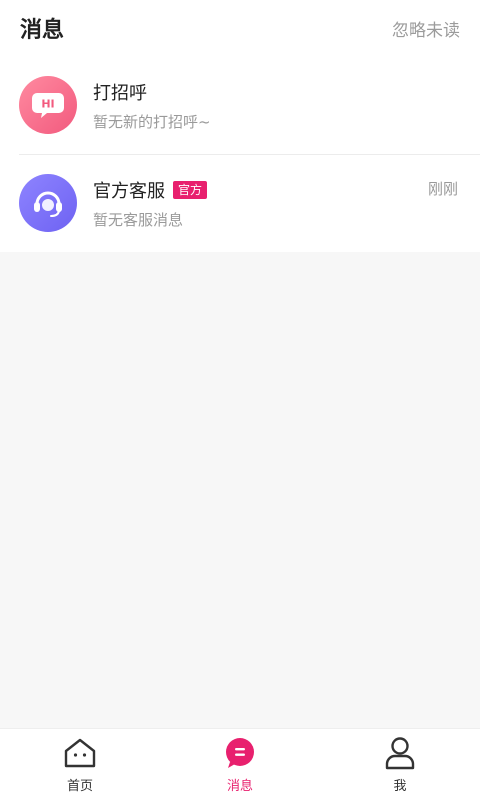 This screenshot has height=800, width=480. I want to click on header: 消息 忽略未读, so click(240, 28).